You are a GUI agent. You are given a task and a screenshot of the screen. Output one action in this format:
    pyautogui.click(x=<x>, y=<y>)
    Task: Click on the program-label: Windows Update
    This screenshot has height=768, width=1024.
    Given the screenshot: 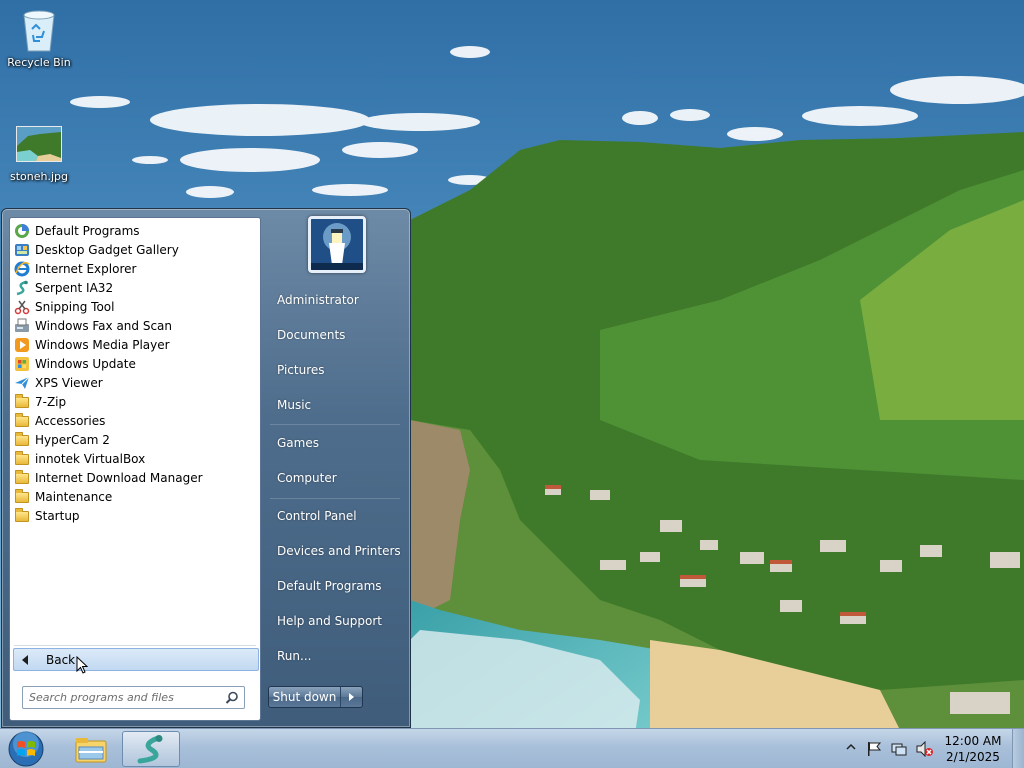 What is the action you would take?
    pyautogui.click(x=85, y=363)
    